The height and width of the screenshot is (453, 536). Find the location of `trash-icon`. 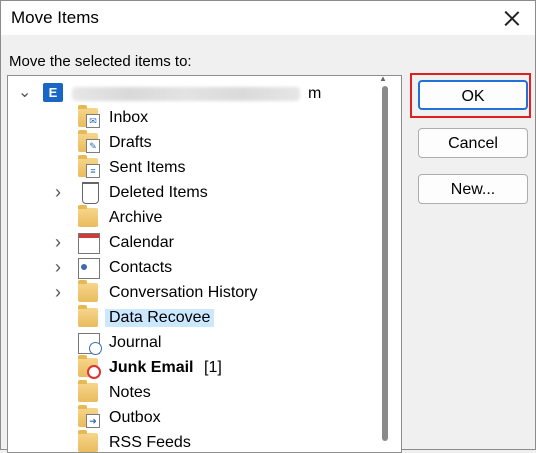

trash-icon is located at coordinates (90, 193).